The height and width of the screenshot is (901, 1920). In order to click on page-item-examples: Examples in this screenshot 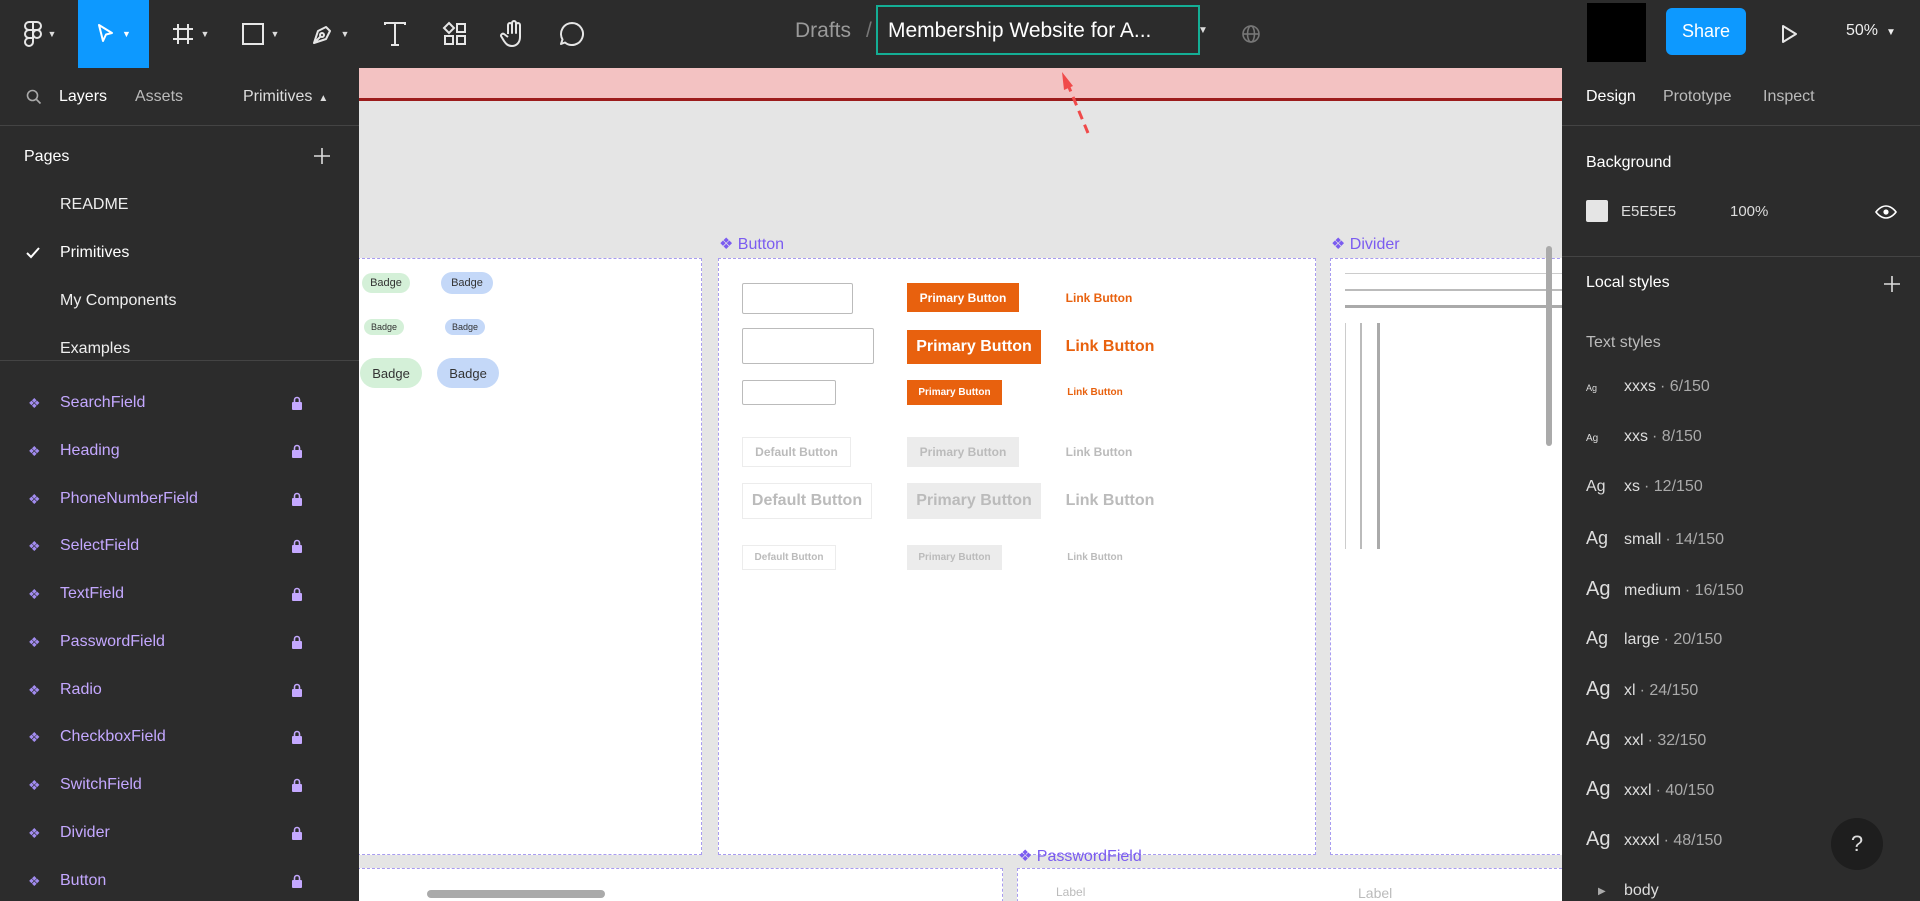, I will do `click(95, 349)`.